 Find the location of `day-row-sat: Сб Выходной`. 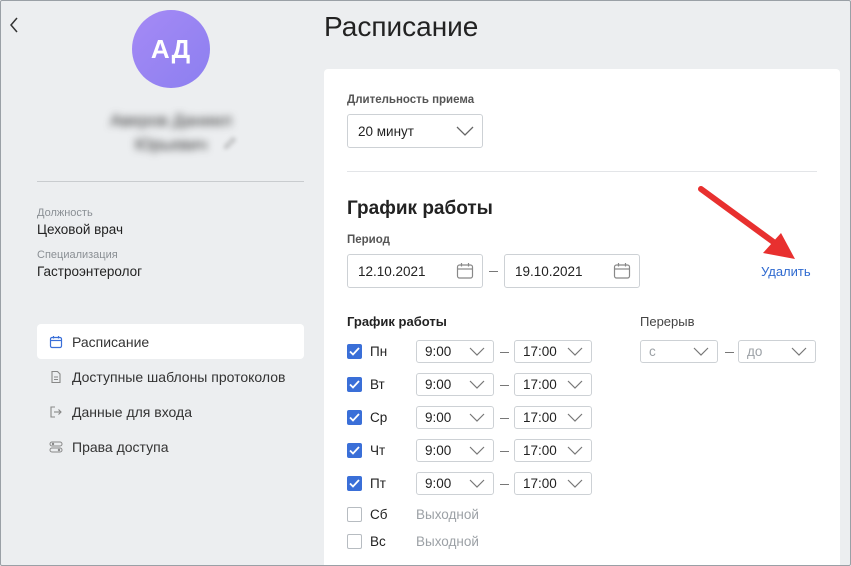

day-row-sat: Сб Выходной is located at coordinates (477, 514).